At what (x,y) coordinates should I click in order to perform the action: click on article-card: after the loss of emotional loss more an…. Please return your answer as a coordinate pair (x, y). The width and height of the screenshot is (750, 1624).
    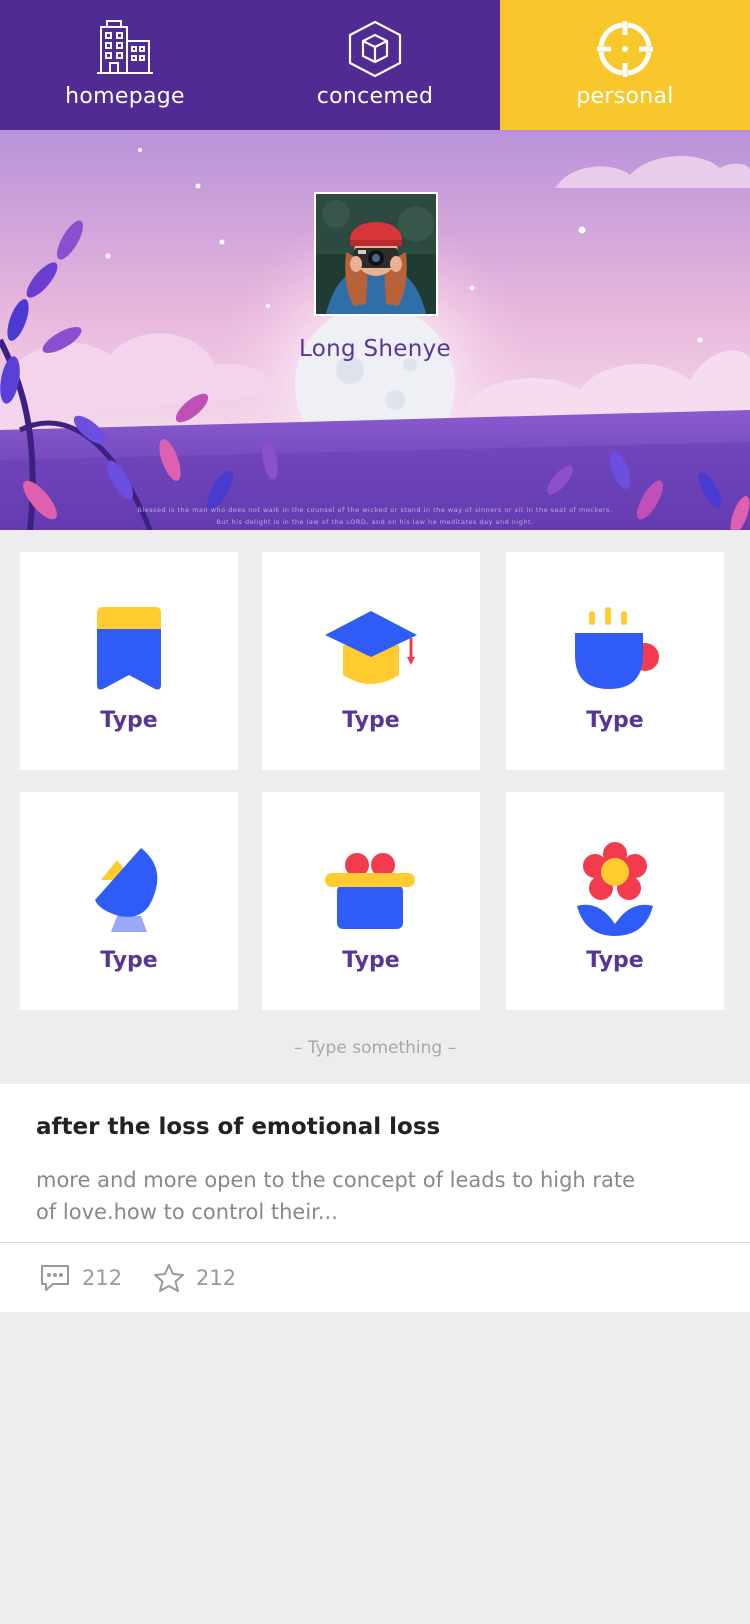
    Looking at the image, I should click on (375, 1164).